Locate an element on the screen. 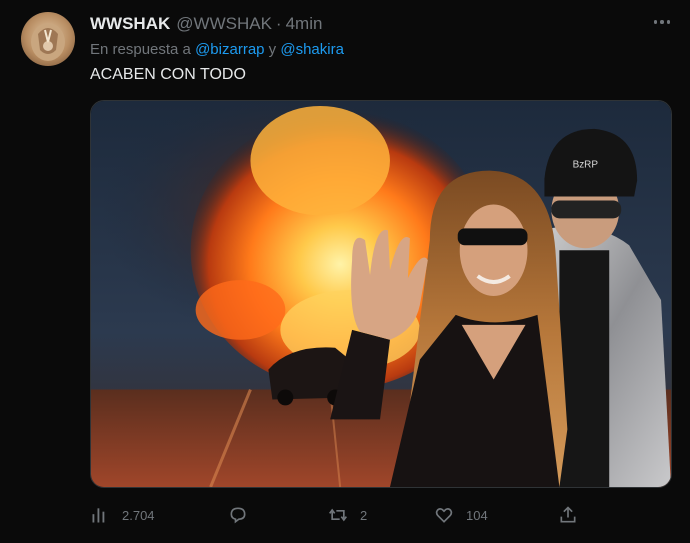 This screenshot has height=543, width=690. tweet-actions: 2.704 2 104 is located at coordinates (340, 515).